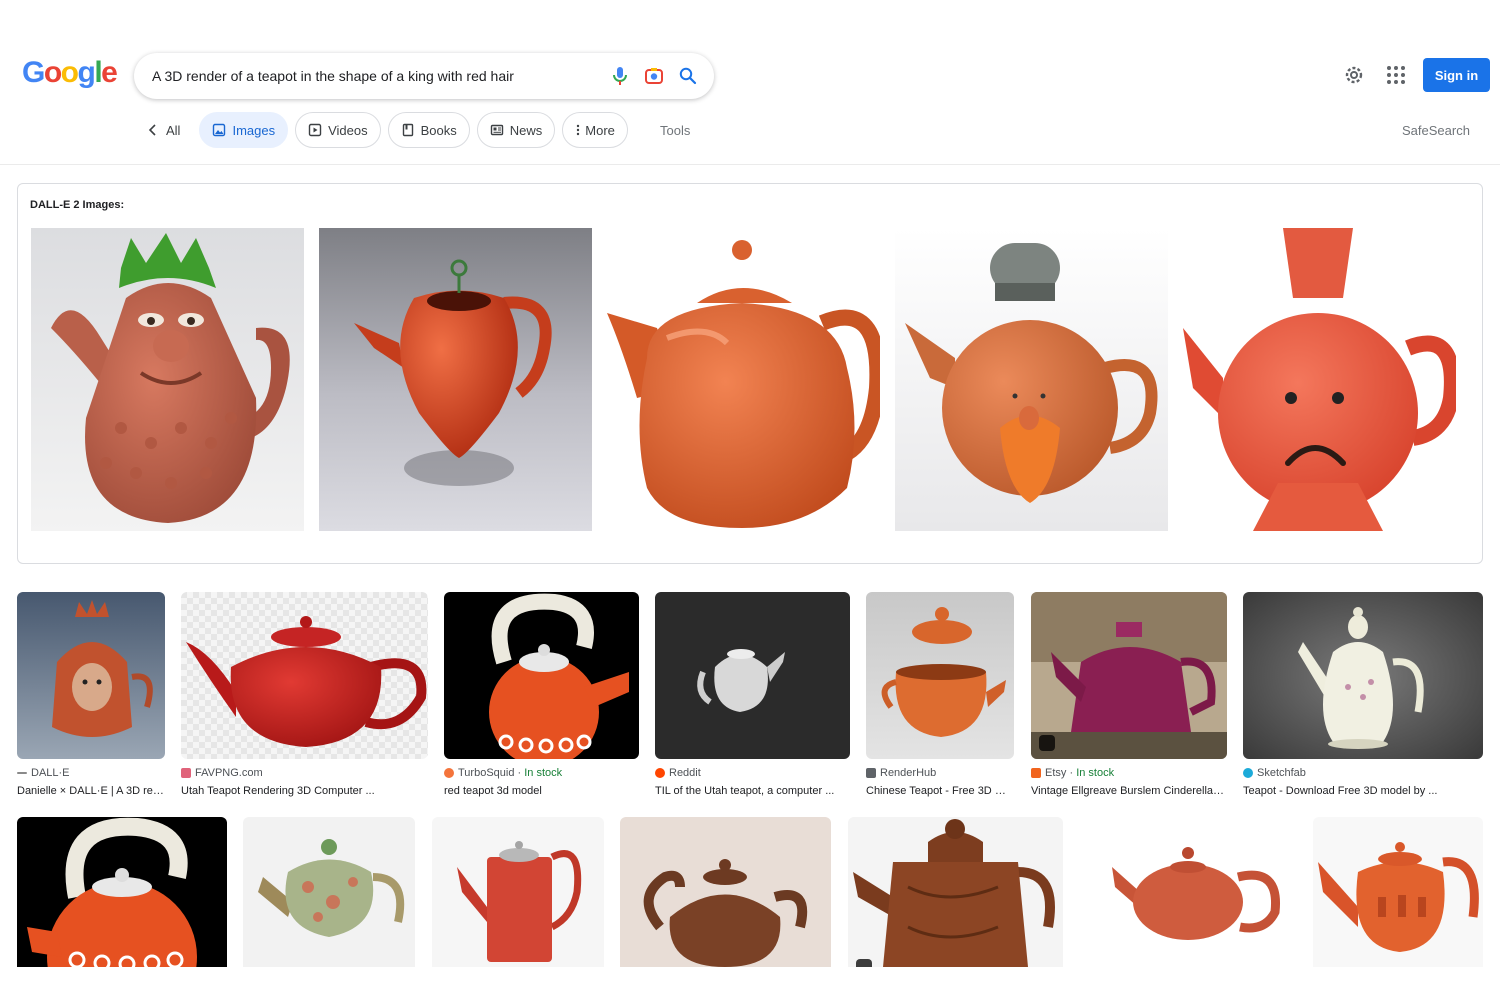  Describe the element at coordinates (315, 130) in the screenshot. I see `play-icon` at that location.